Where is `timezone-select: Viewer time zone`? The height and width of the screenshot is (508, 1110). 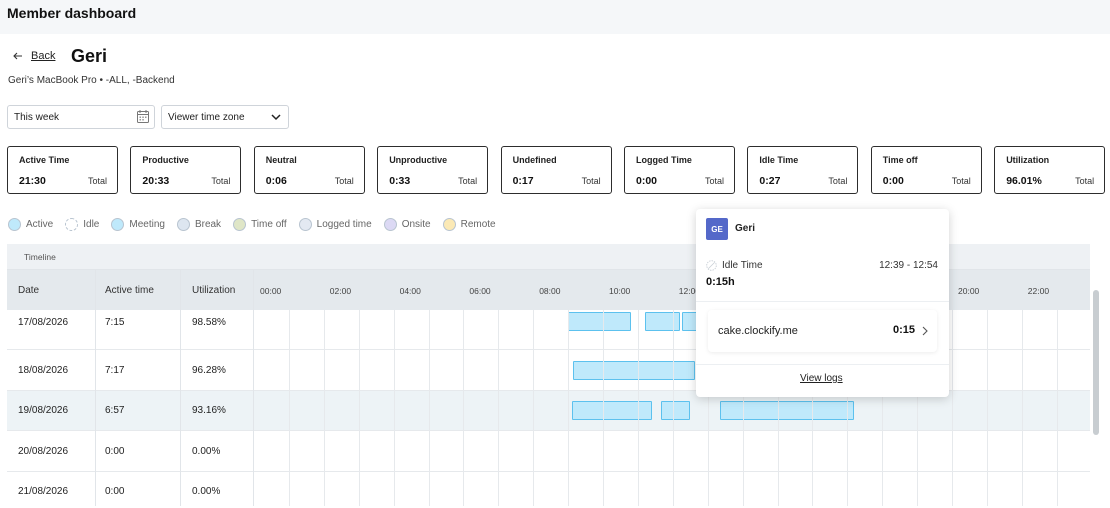
timezone-select: Viewer time zone is located at coordinates (225, 117).